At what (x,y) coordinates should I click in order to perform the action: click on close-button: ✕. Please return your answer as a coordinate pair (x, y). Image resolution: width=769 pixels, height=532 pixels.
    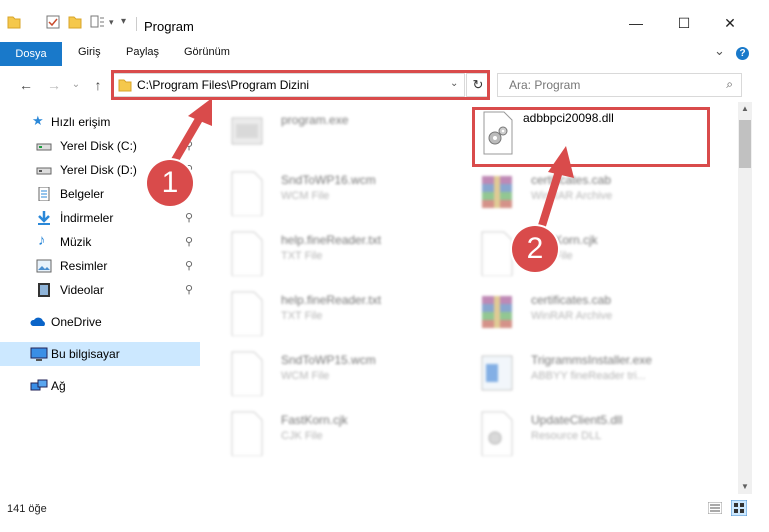
    Looking at the image, I should click on (730, 23).